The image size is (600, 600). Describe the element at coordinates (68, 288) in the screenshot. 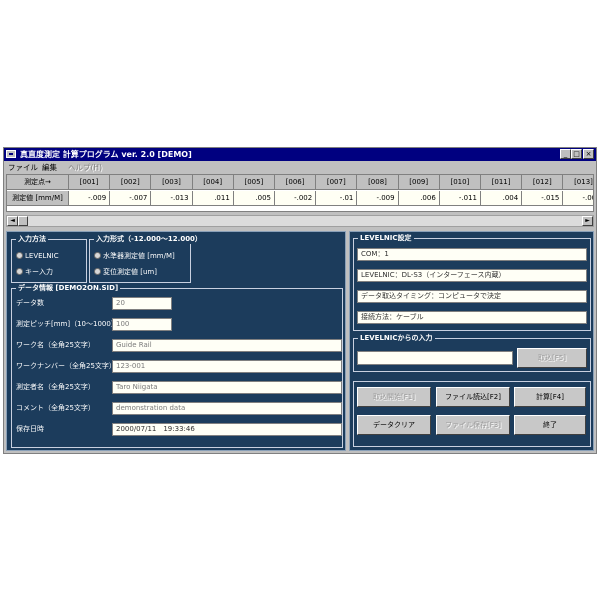

I see `data-info-label: データ情報 [DEMO2ON.SID]` at that location.